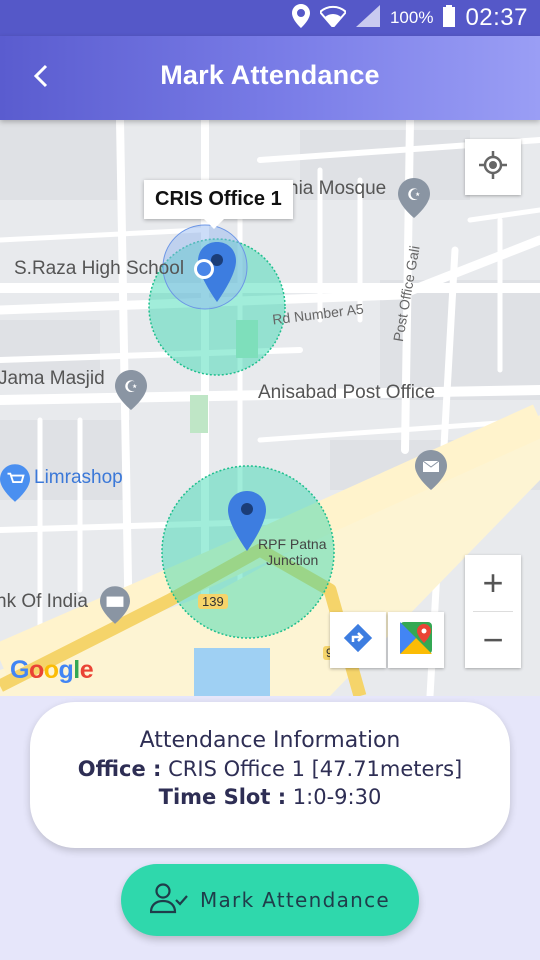 The image size is (540, 960). I want to click on card-title: Attendance Information, so click(270, 740).